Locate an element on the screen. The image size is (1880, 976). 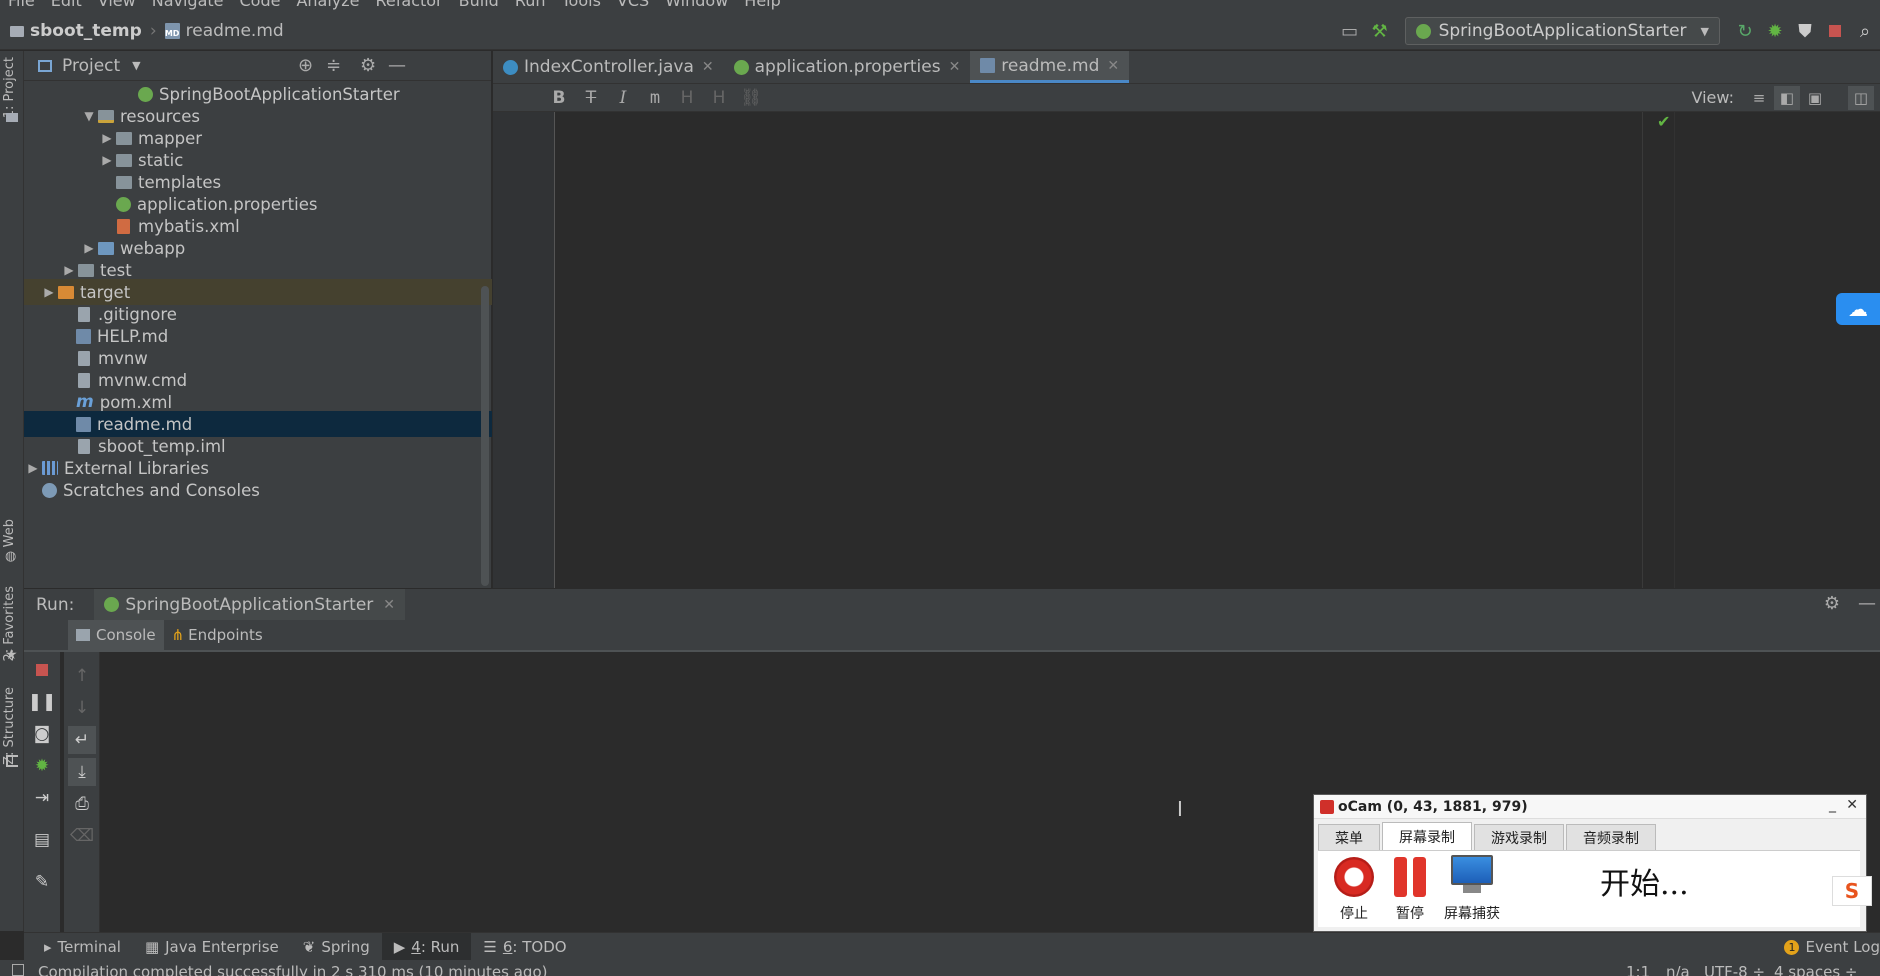
tab-readme-md: readme.md ✕ is located at coordinates (1050, 67).